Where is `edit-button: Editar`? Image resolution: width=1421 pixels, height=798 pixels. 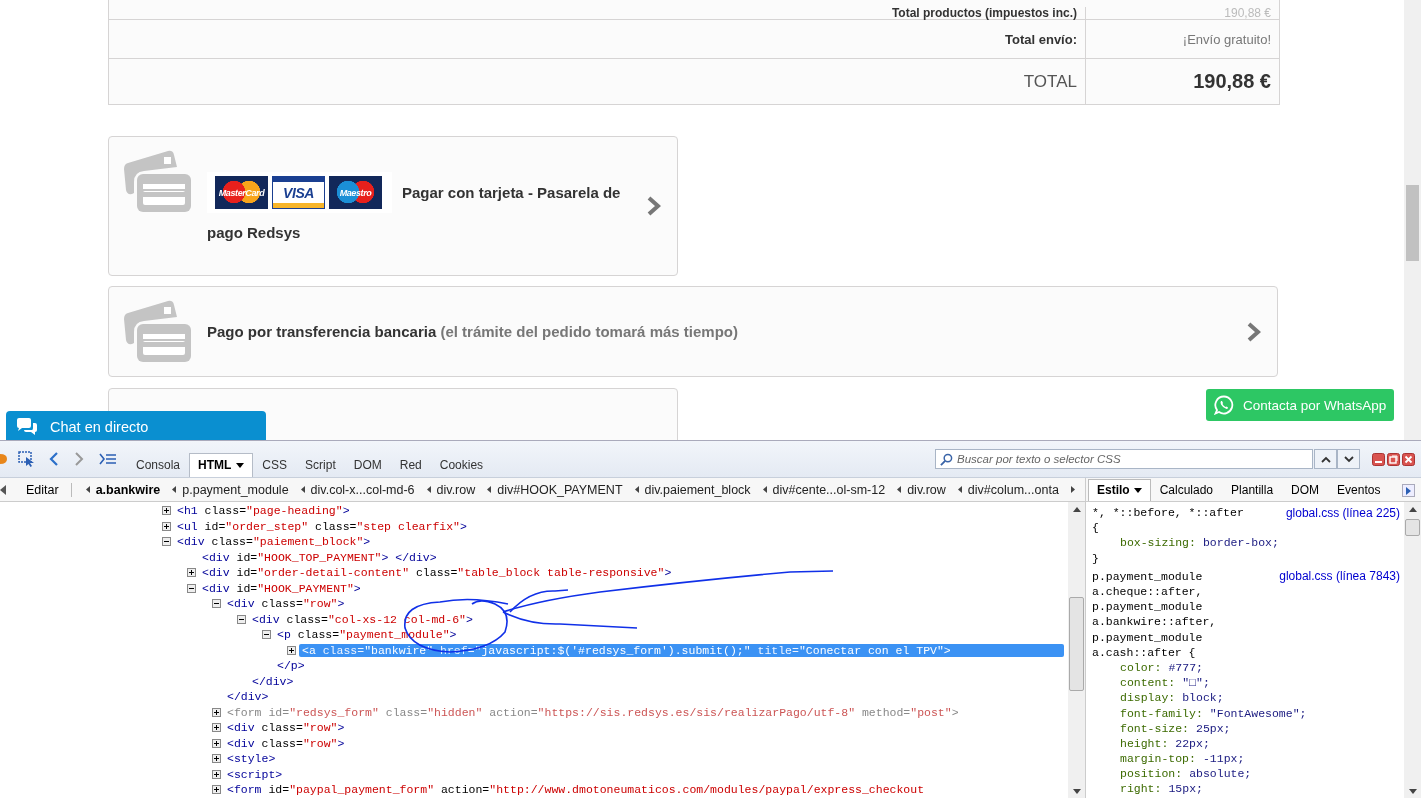
edit-button: Editar is located at coordinates (42, 489).